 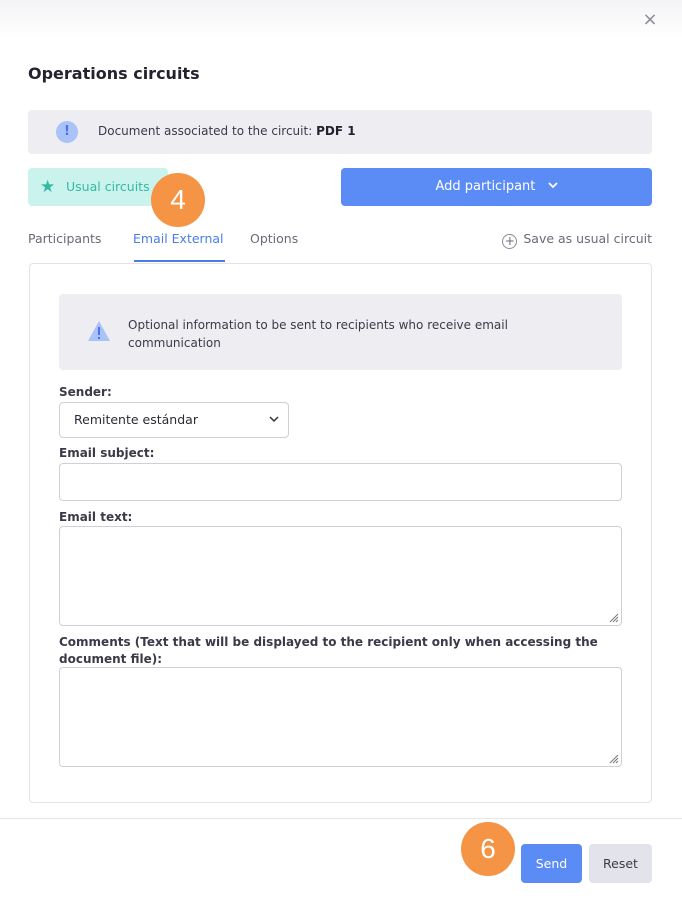 I want to click on usual-circuits-button: ★ Usual circuits, so click(x=98, y=187).